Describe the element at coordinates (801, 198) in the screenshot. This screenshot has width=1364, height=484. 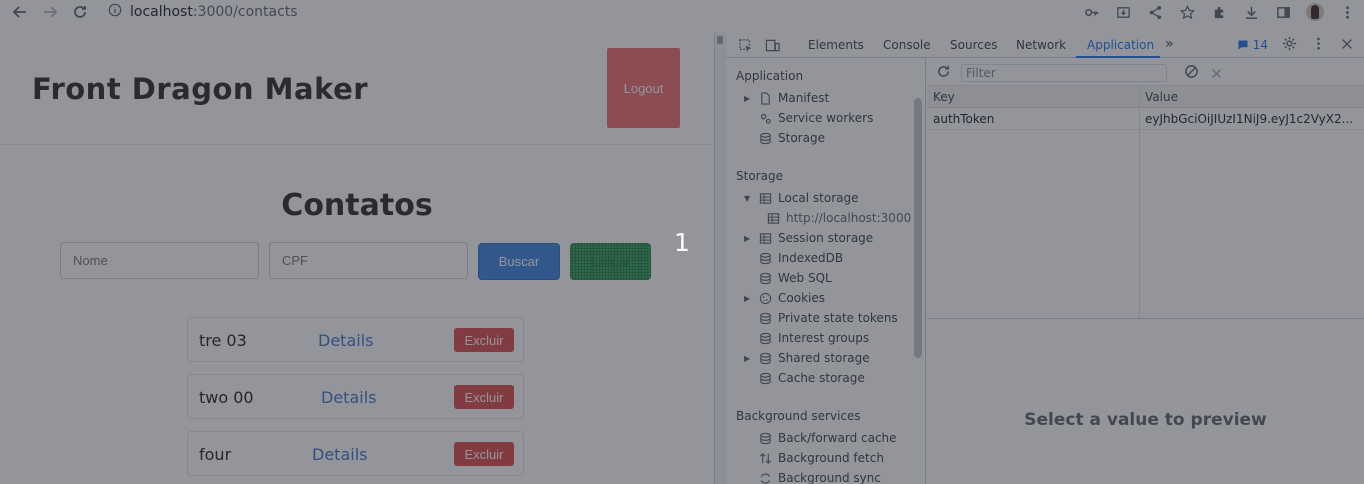
I see `sidebar-item-local-storage: ▼ Local storage` at that location.